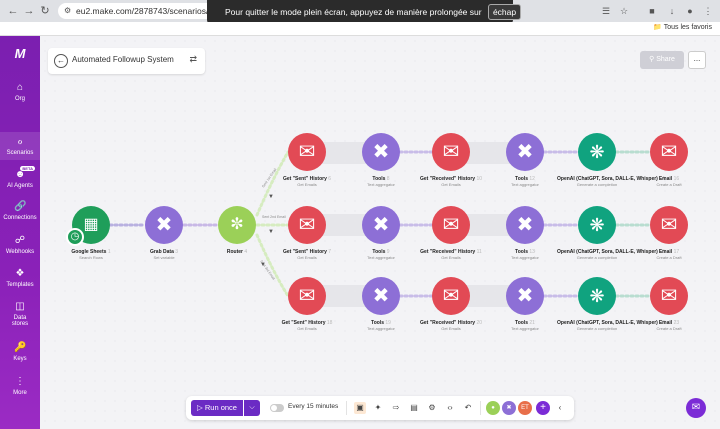 The image size is (720, 429). I want to click on sidebar-item-label: Webhooks, so click(20, 252).